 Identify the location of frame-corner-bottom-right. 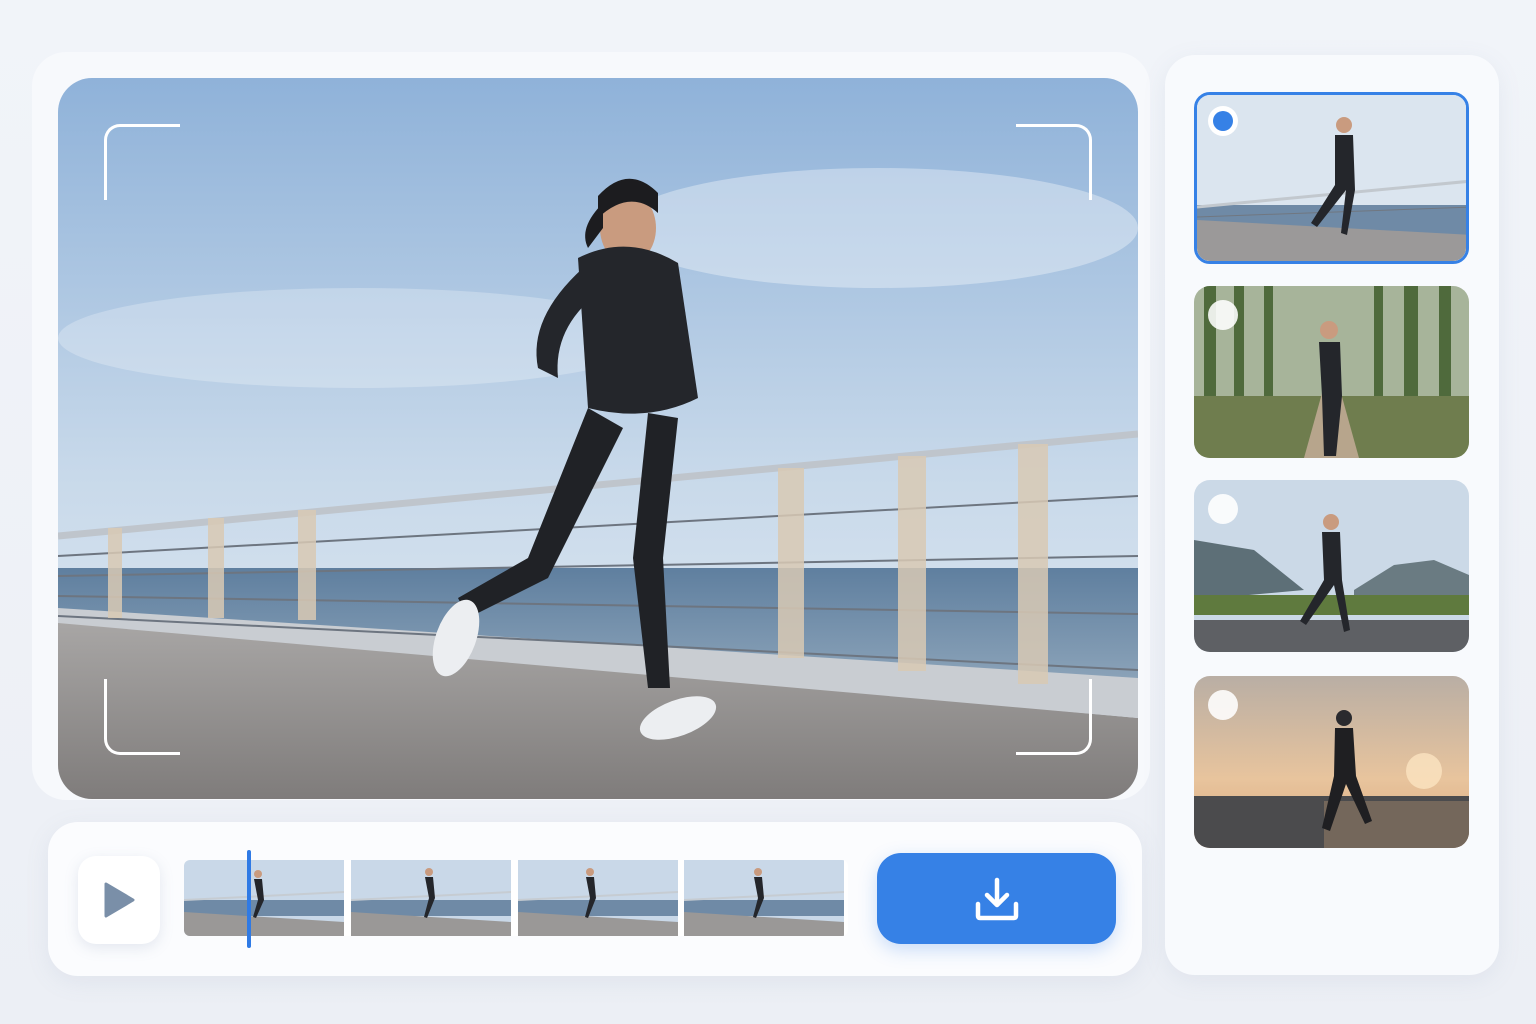
(1054, 717).